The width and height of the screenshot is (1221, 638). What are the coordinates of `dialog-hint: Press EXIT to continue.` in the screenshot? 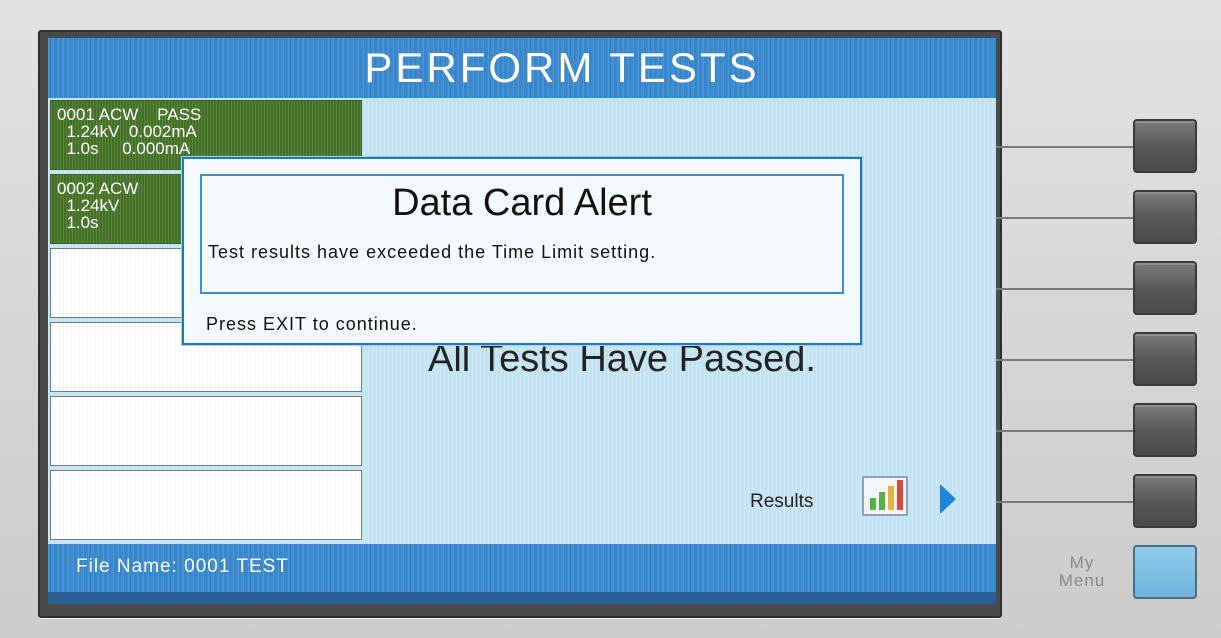 It's located at (312, 324).